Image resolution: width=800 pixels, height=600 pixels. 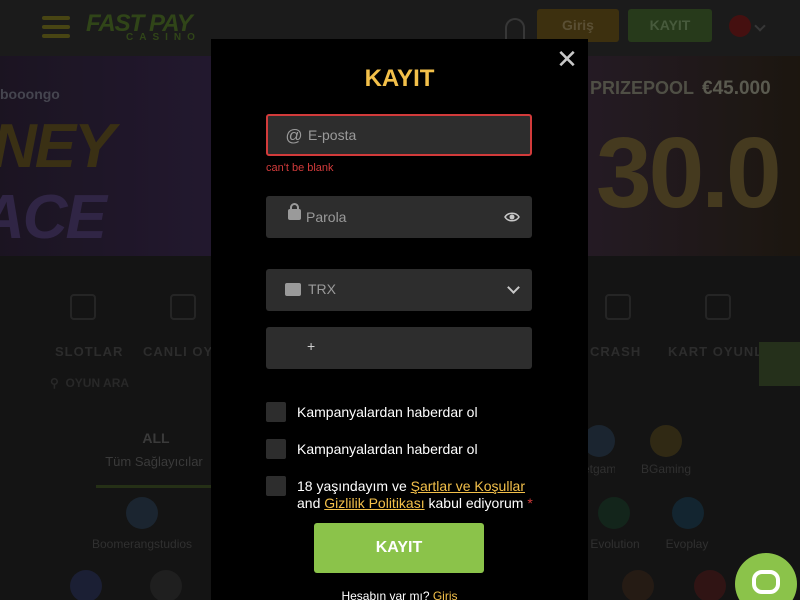 What do you see at coordinates (766, 582) in the screenshot?
I see `chat-icon` at bounding box center [766, 582].